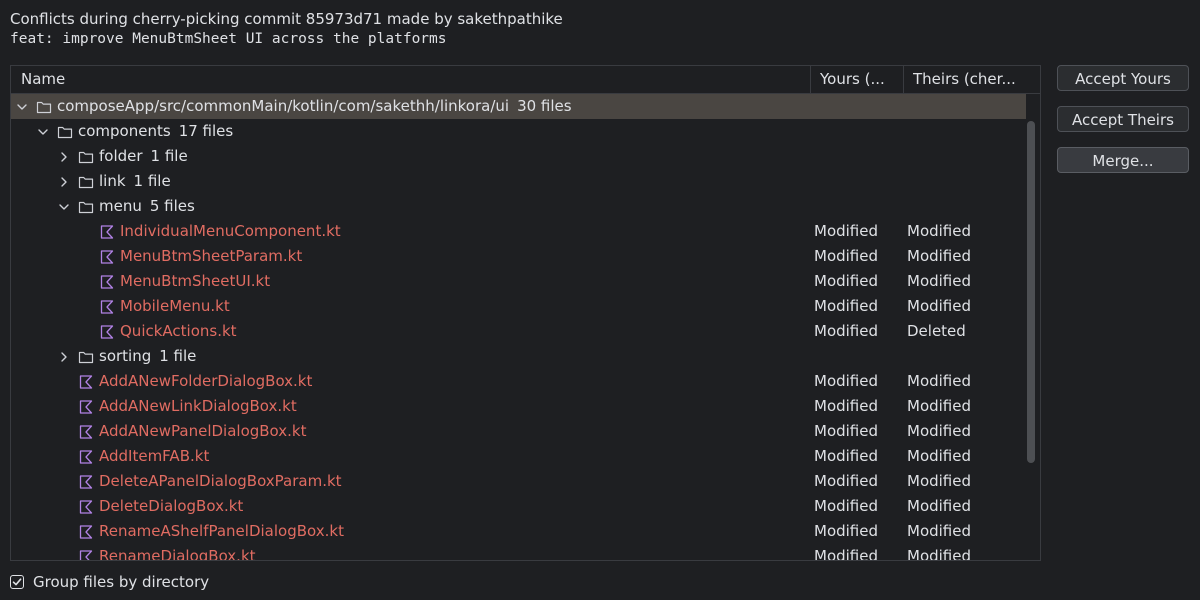 This screenshot has height=600, width=1200. What do you see at coordinates (1123, 78) in the screenshot?
I see `accept-yours-button: Accept Yours` at bounding box center [1123, 78].